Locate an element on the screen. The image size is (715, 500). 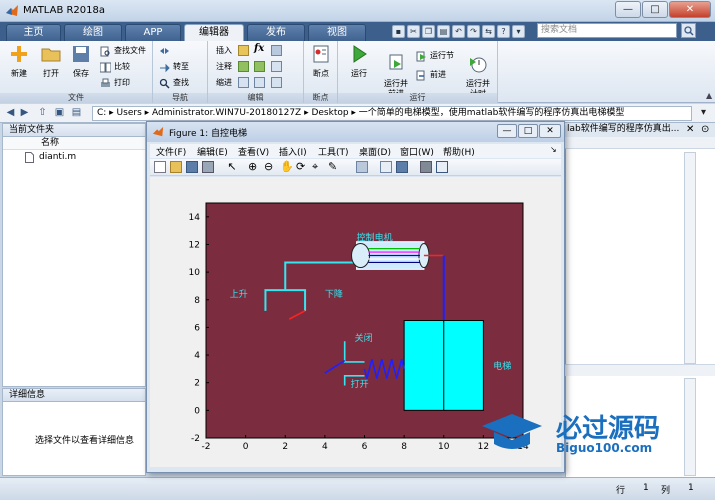
quick-access-menu-icon: ▾ is located at coordinates (518, 31).